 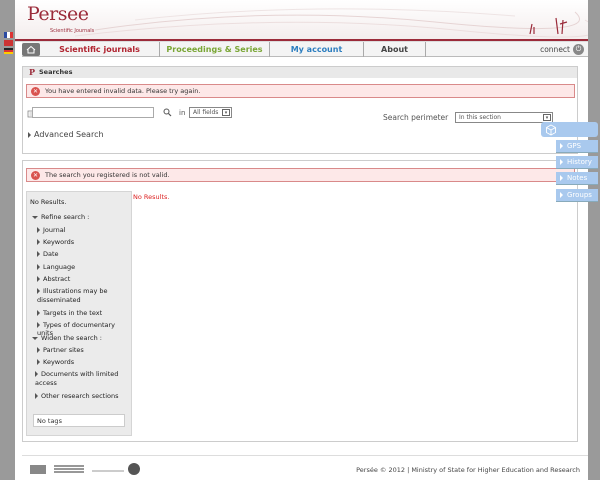 I want to click on main-no-results: No Results., so click(x=151, y=197).